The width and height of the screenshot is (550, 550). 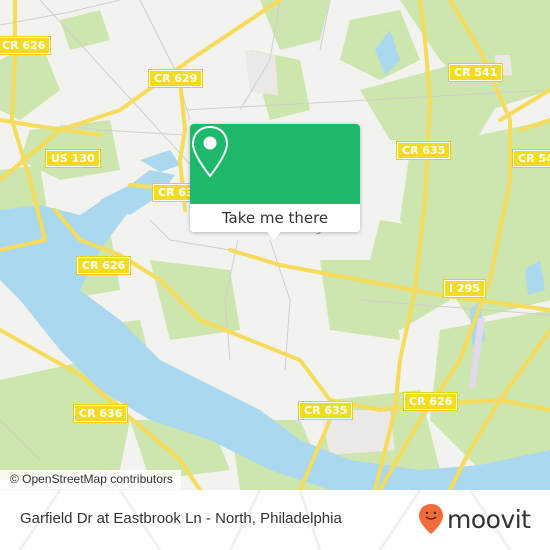 What do you see at coordinates (101, 413) in the screenshot?
I see `road-label-cr636: CR 636` at bounding box center [101, 413].